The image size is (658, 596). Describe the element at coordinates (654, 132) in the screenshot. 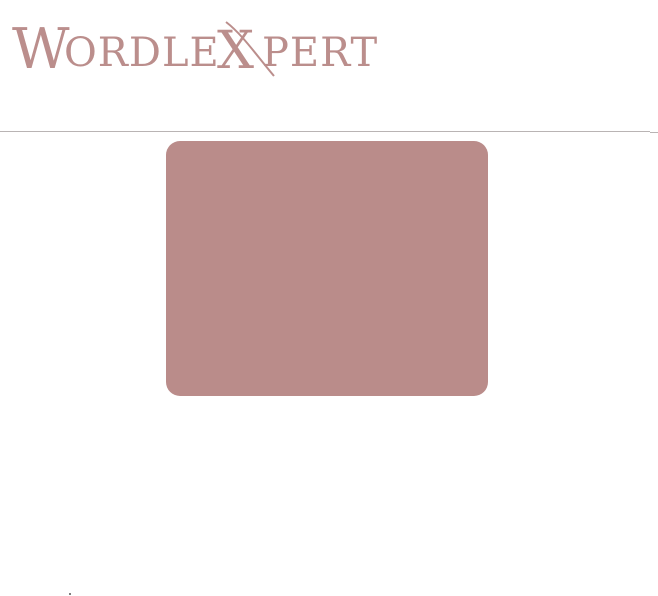

I see `header-divider-tail` at that location.